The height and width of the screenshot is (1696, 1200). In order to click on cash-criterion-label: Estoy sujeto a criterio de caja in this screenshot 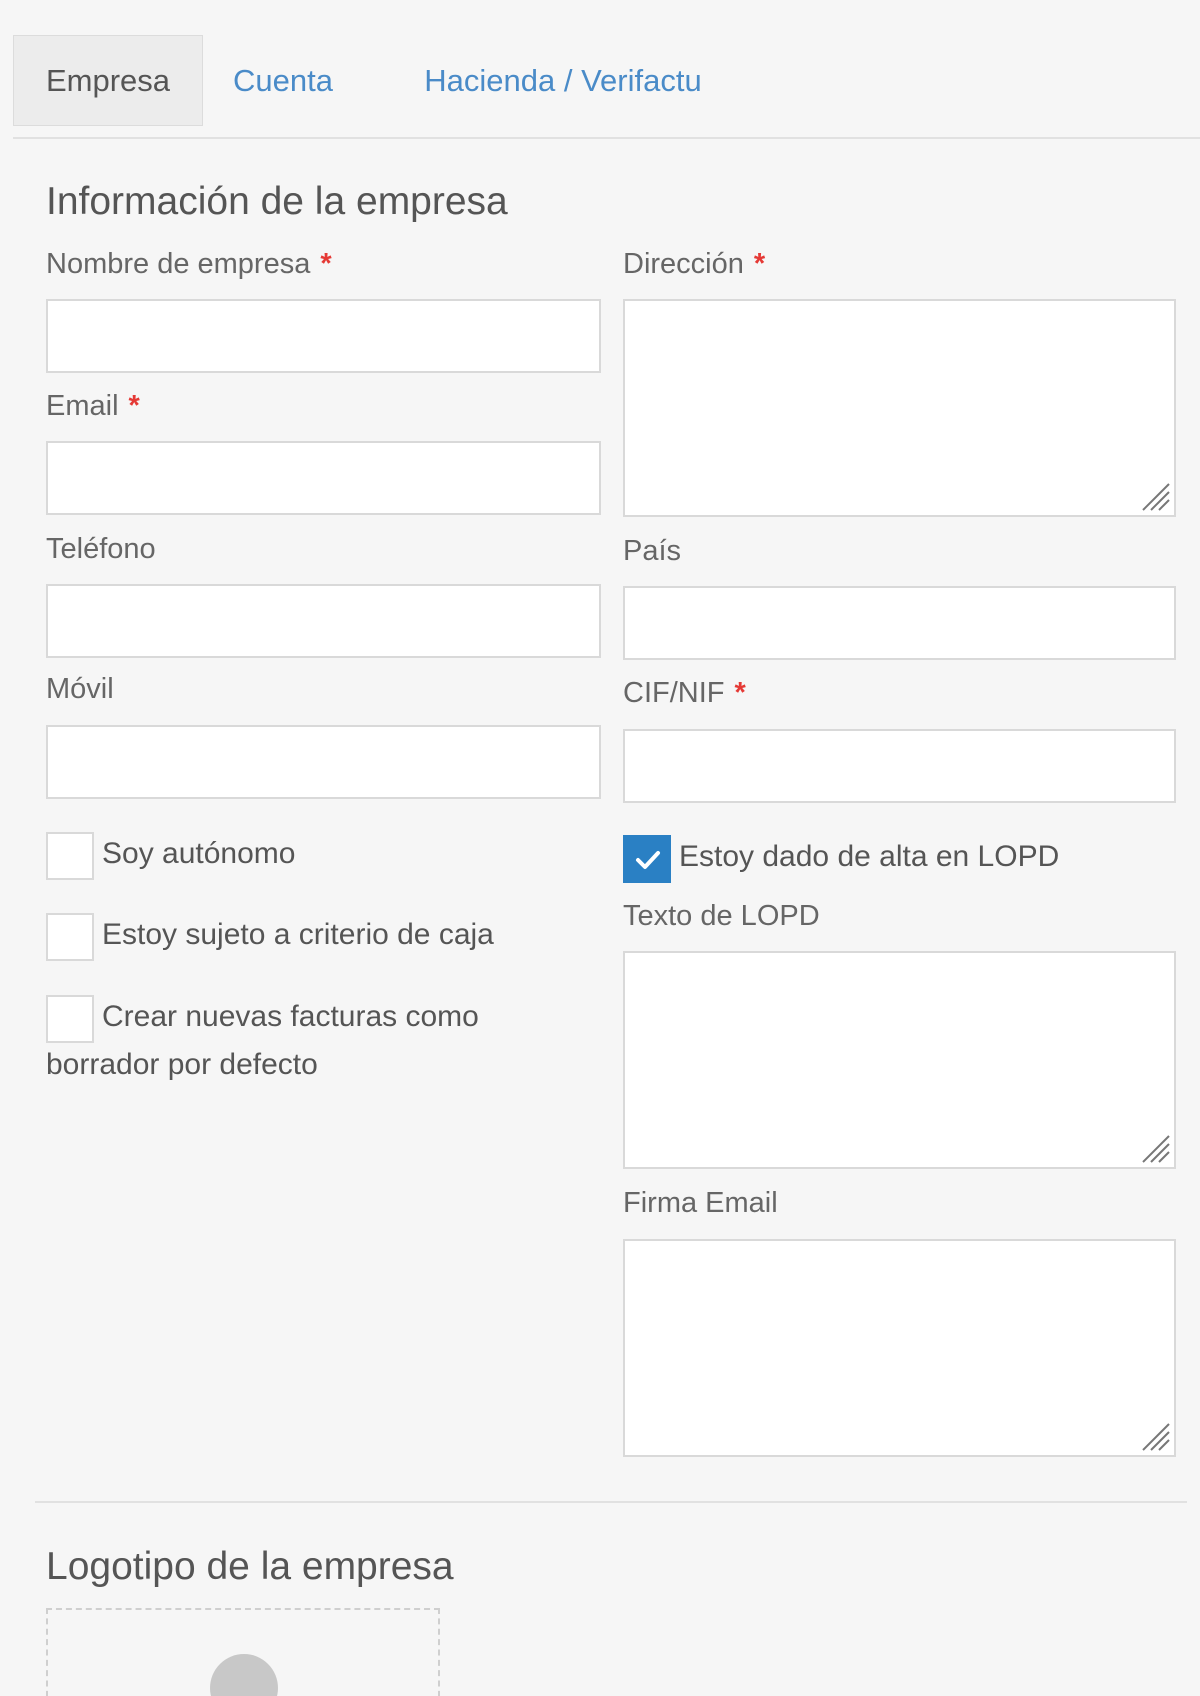, I will do `click(298, 934)`.